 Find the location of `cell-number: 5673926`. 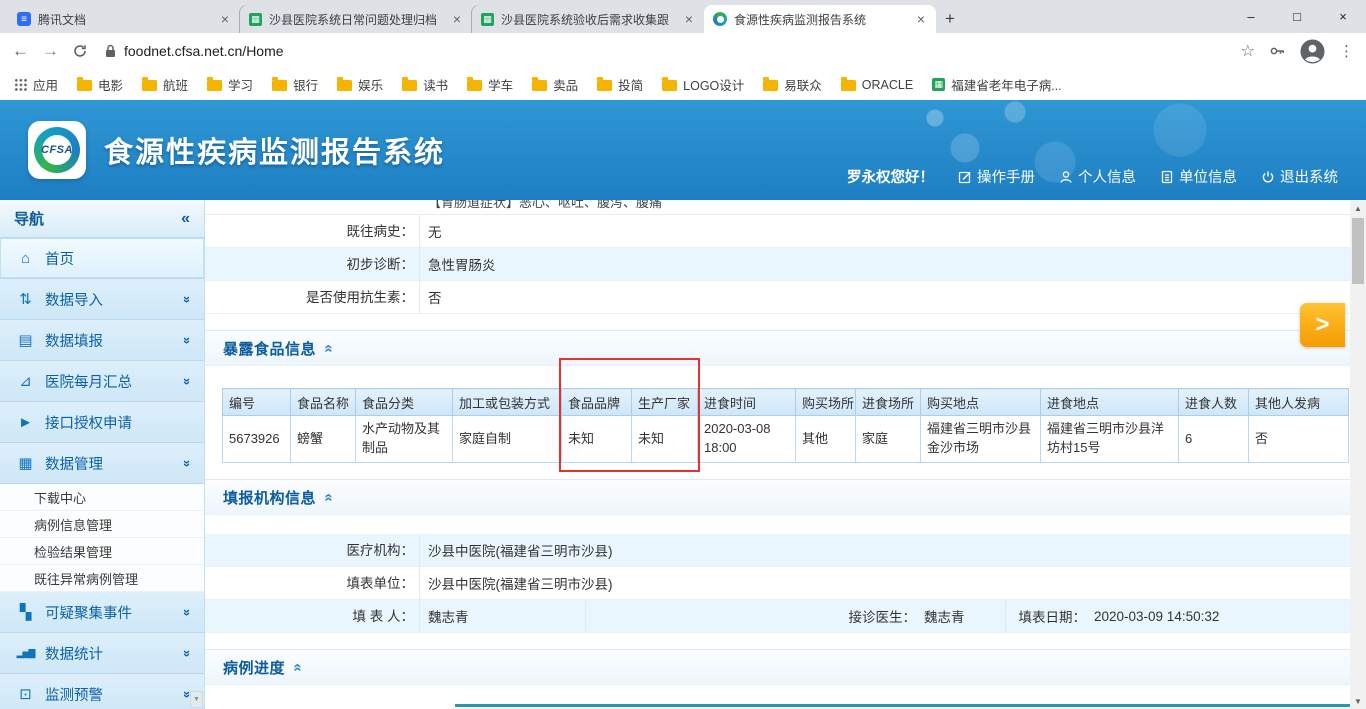

cell-number: 5673926 is located at coordinates (256, 439).